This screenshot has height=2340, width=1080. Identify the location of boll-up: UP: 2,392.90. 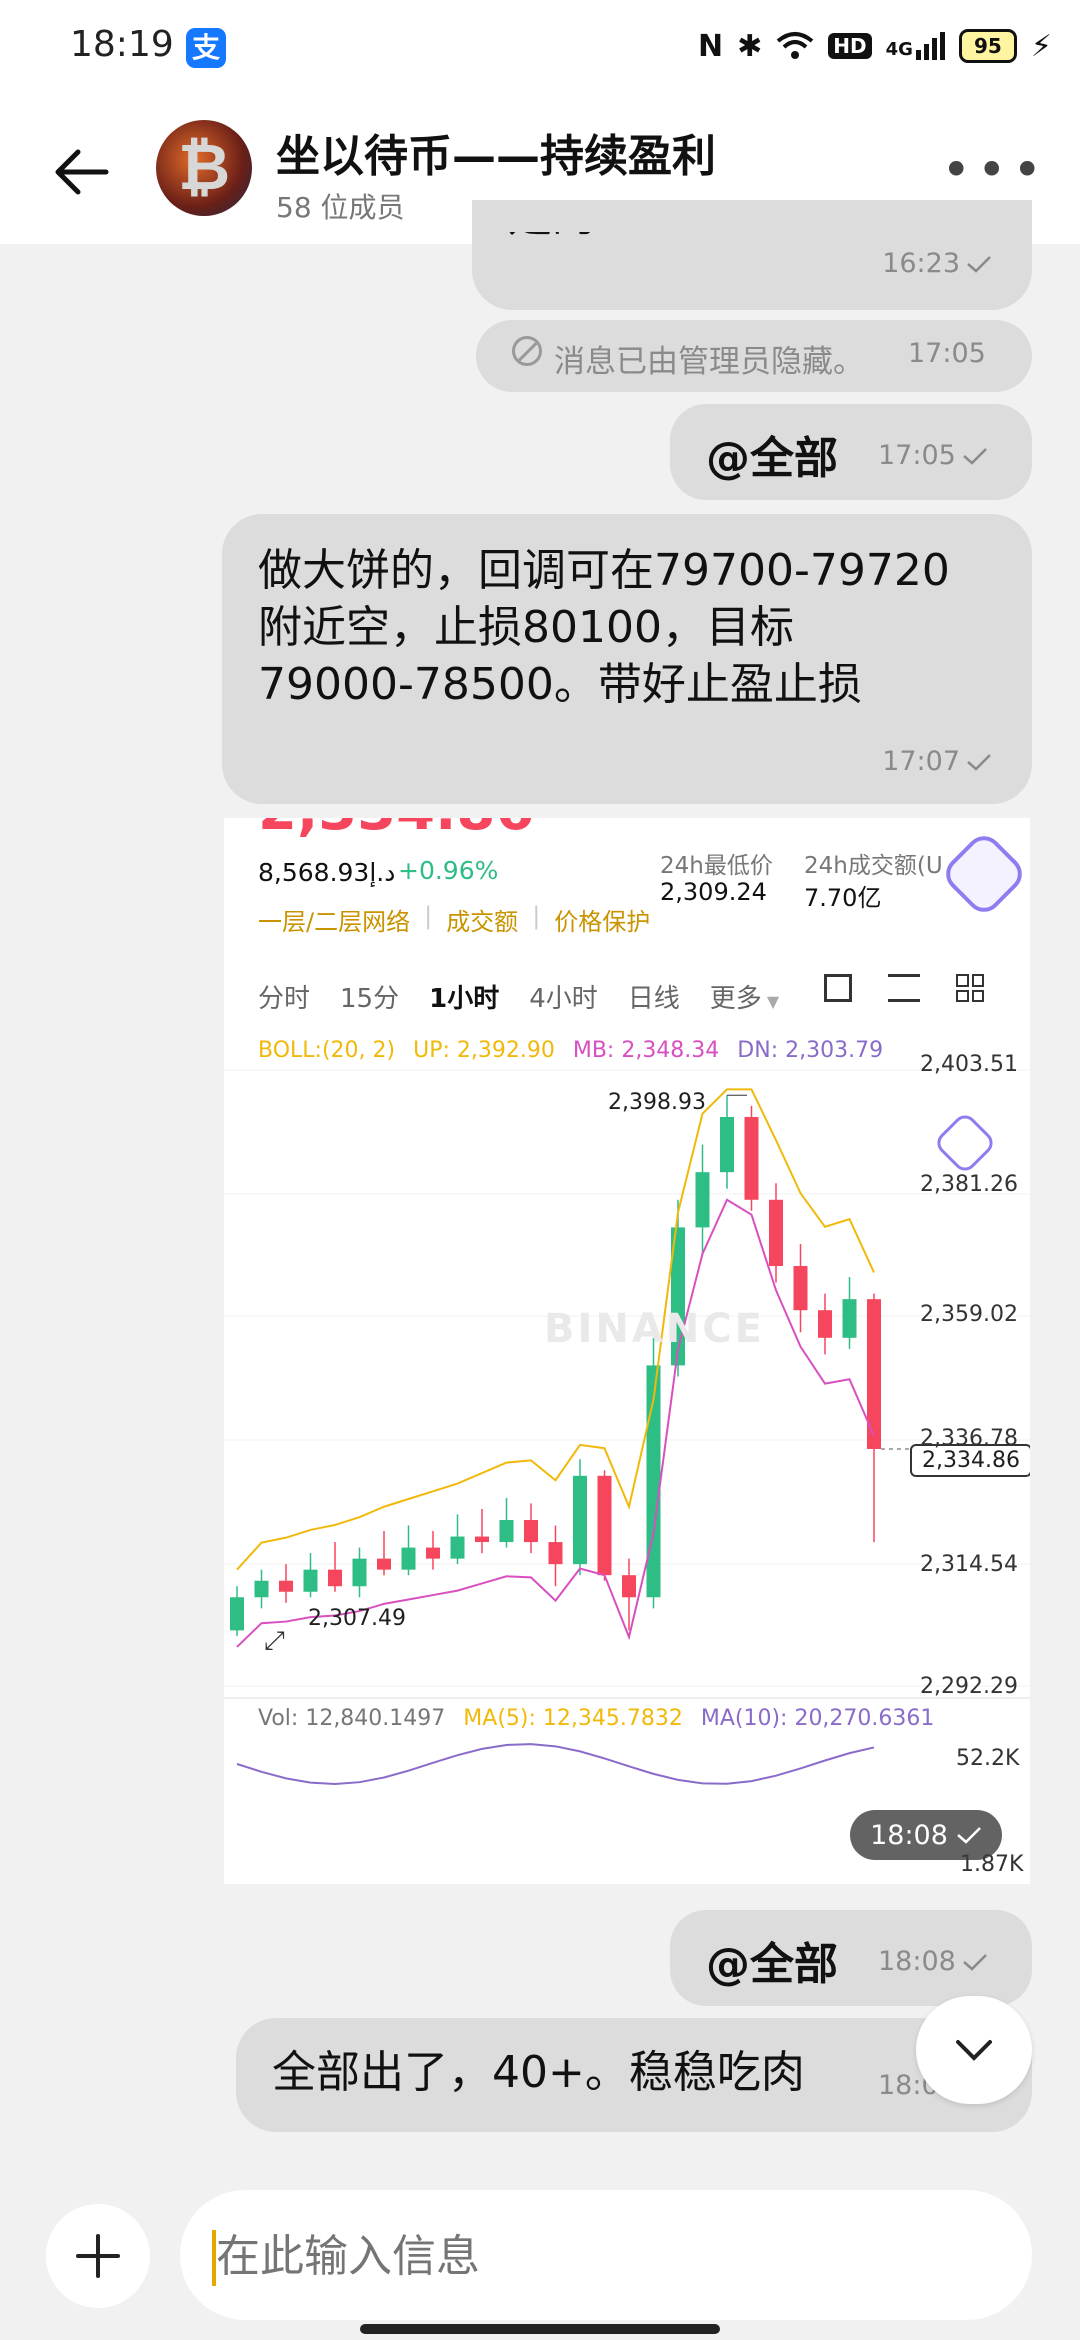
(484, 1050).